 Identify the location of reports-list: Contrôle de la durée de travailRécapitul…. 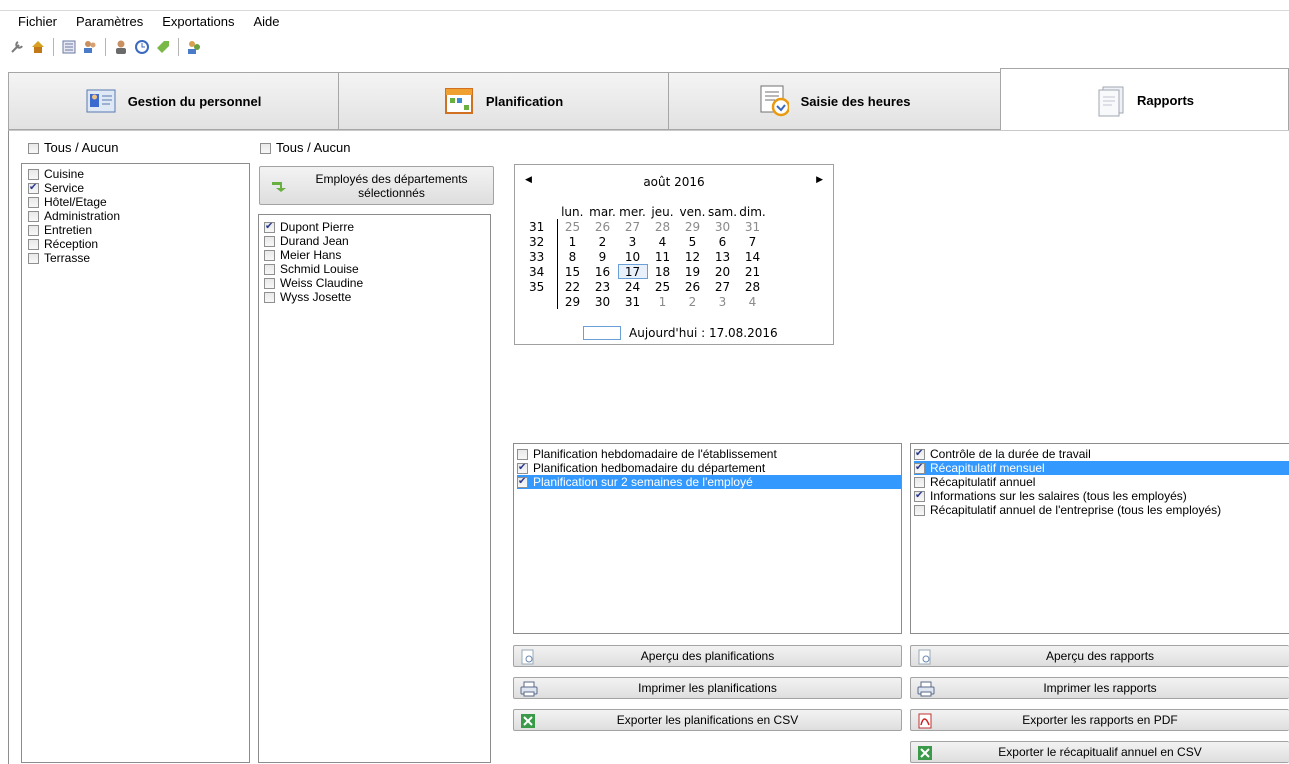
(1099, 538).